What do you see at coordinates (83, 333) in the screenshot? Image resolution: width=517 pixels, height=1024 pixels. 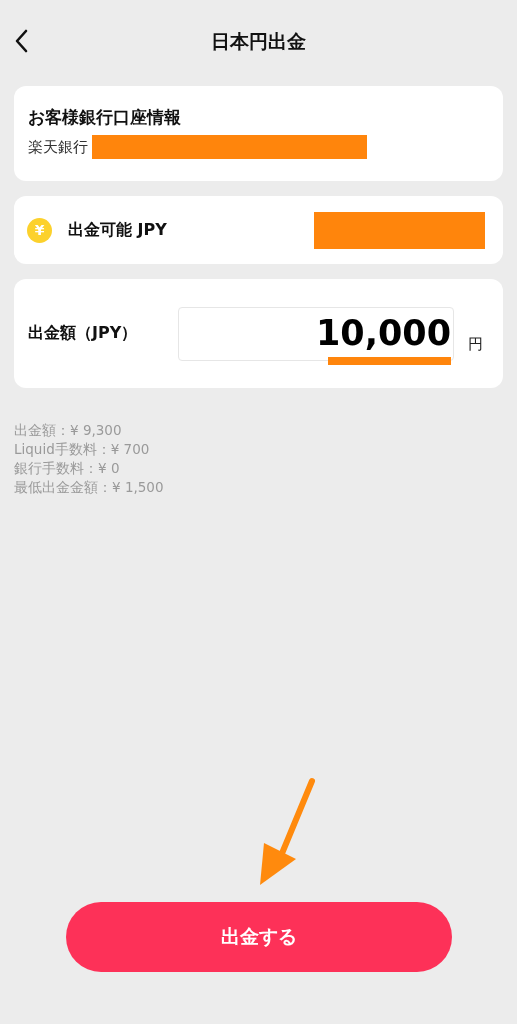 I see `amount-label: 出金額（JPY）` at bounding box center [83, 333].